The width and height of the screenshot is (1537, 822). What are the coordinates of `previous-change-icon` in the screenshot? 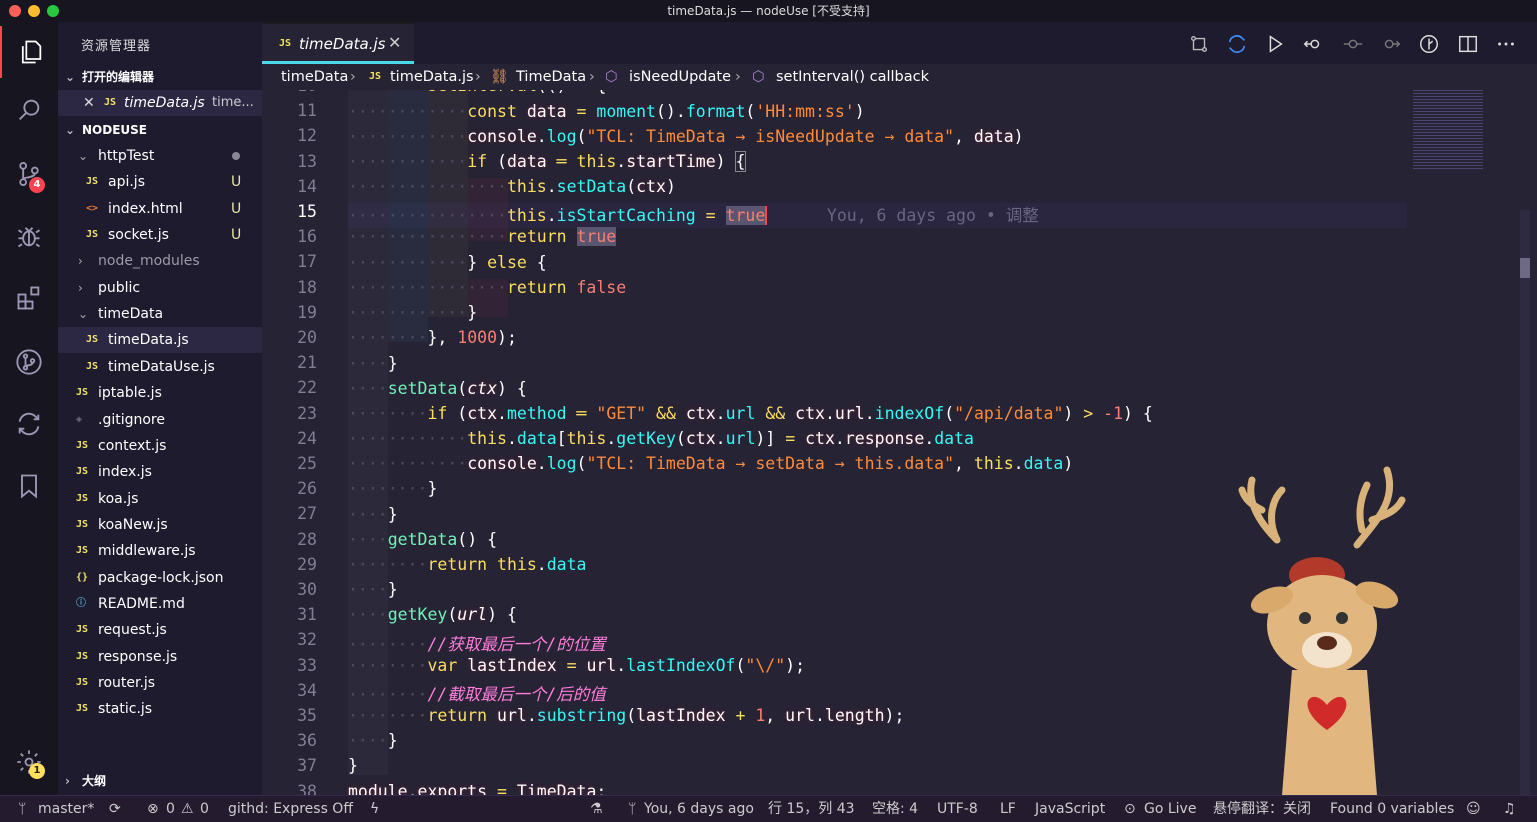 It's located at (1353, 44).